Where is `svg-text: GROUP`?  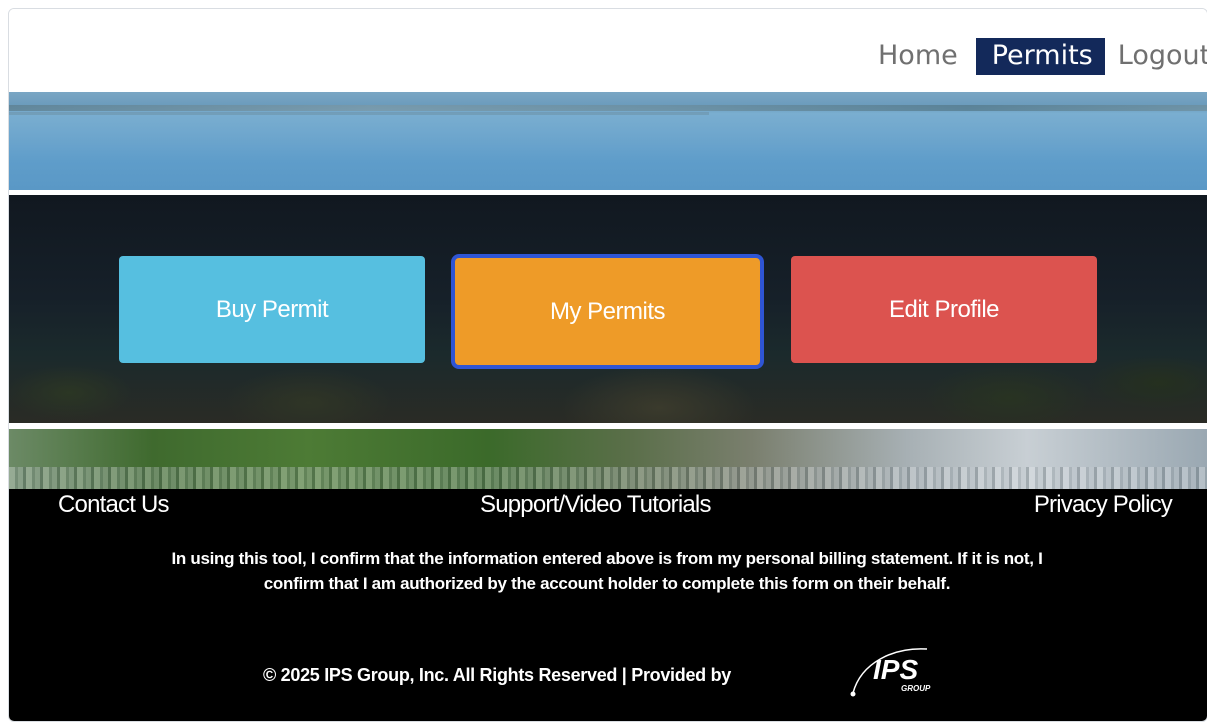
svg-text: GROUP is located at coordinates (916, 688).